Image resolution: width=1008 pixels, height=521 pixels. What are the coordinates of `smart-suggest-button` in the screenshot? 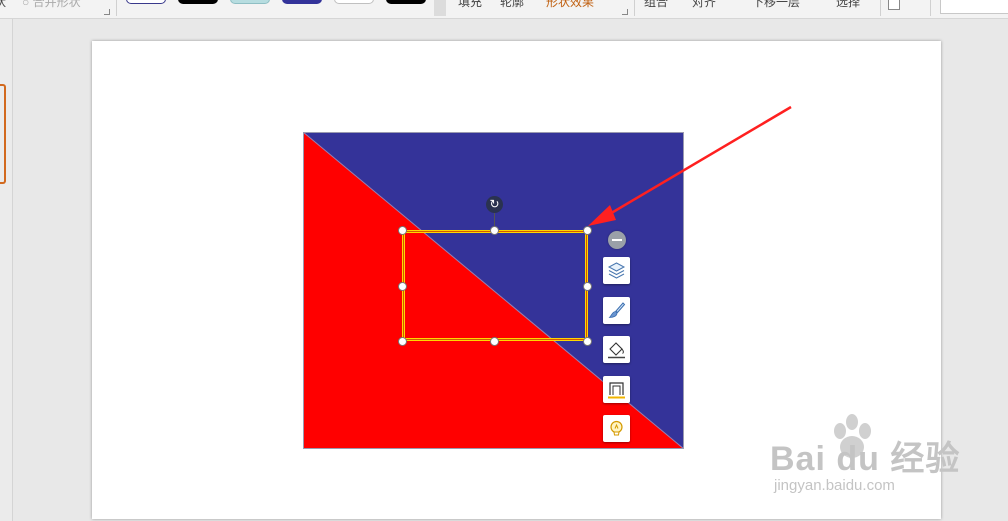 It's located at (616, 428).